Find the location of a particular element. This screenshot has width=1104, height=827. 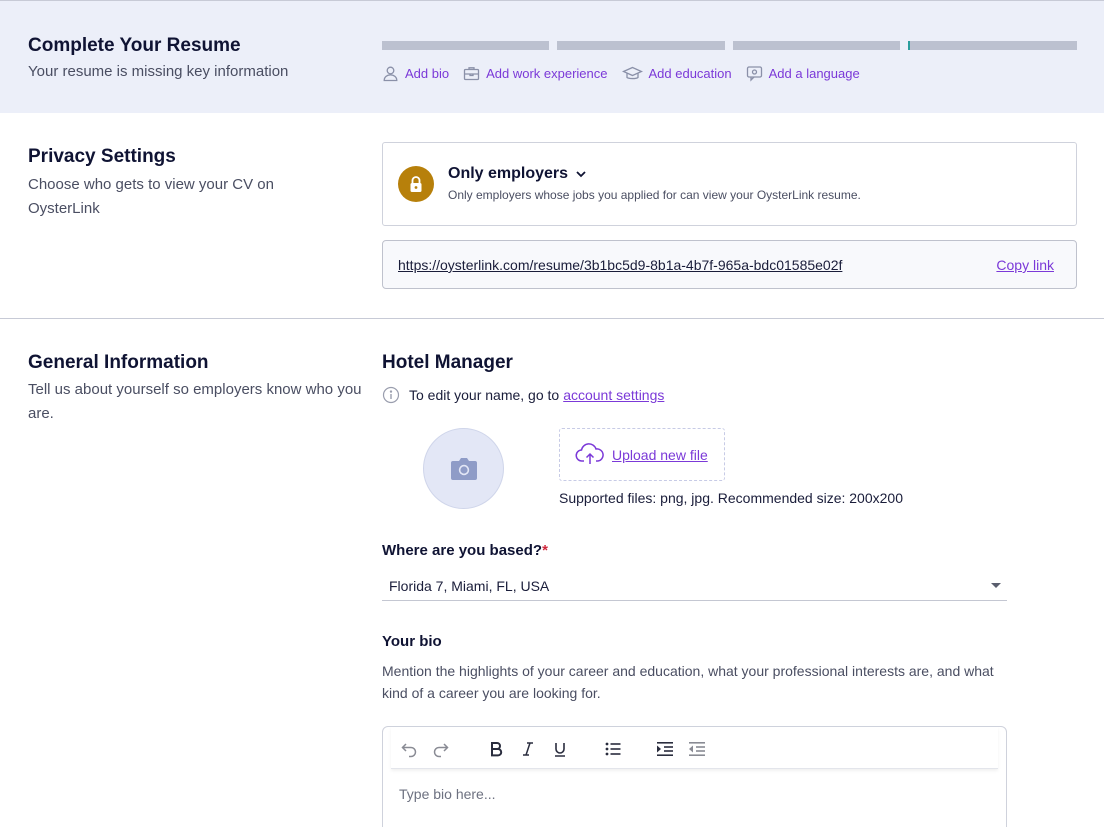

outdent-icon is located at coordinates (697, 749).